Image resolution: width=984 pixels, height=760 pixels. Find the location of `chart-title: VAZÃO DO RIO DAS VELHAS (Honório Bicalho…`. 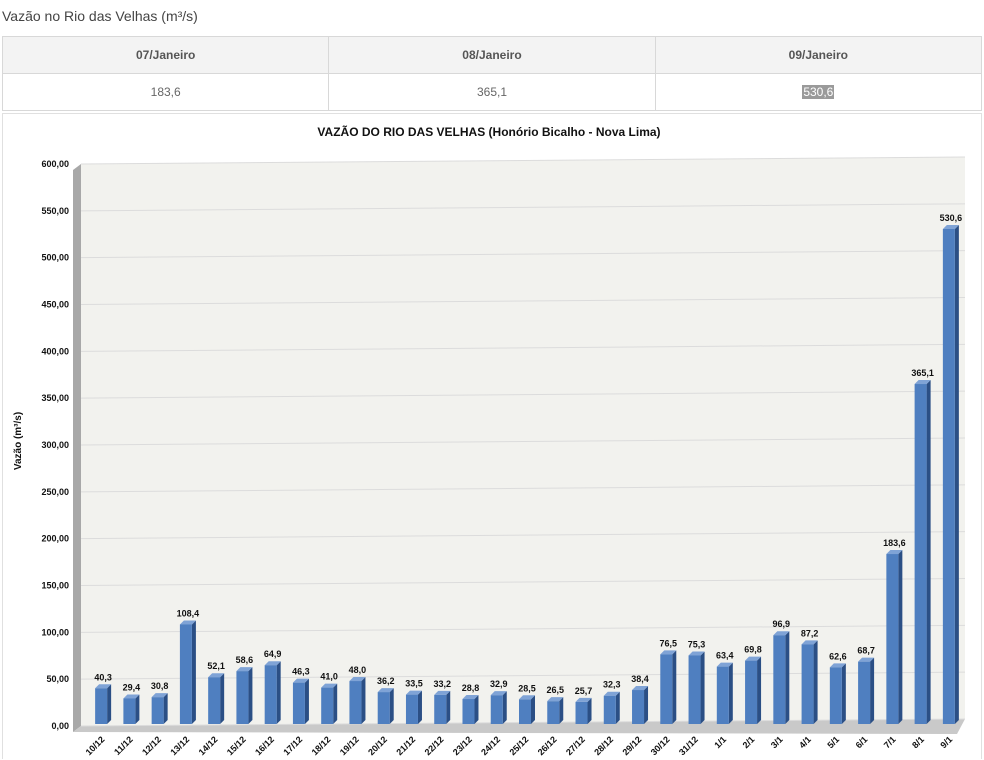

chart-title: VAZÃO DO RIO DAS VELHAS (Honório Bicalho… is located at coordinates (488, 131).